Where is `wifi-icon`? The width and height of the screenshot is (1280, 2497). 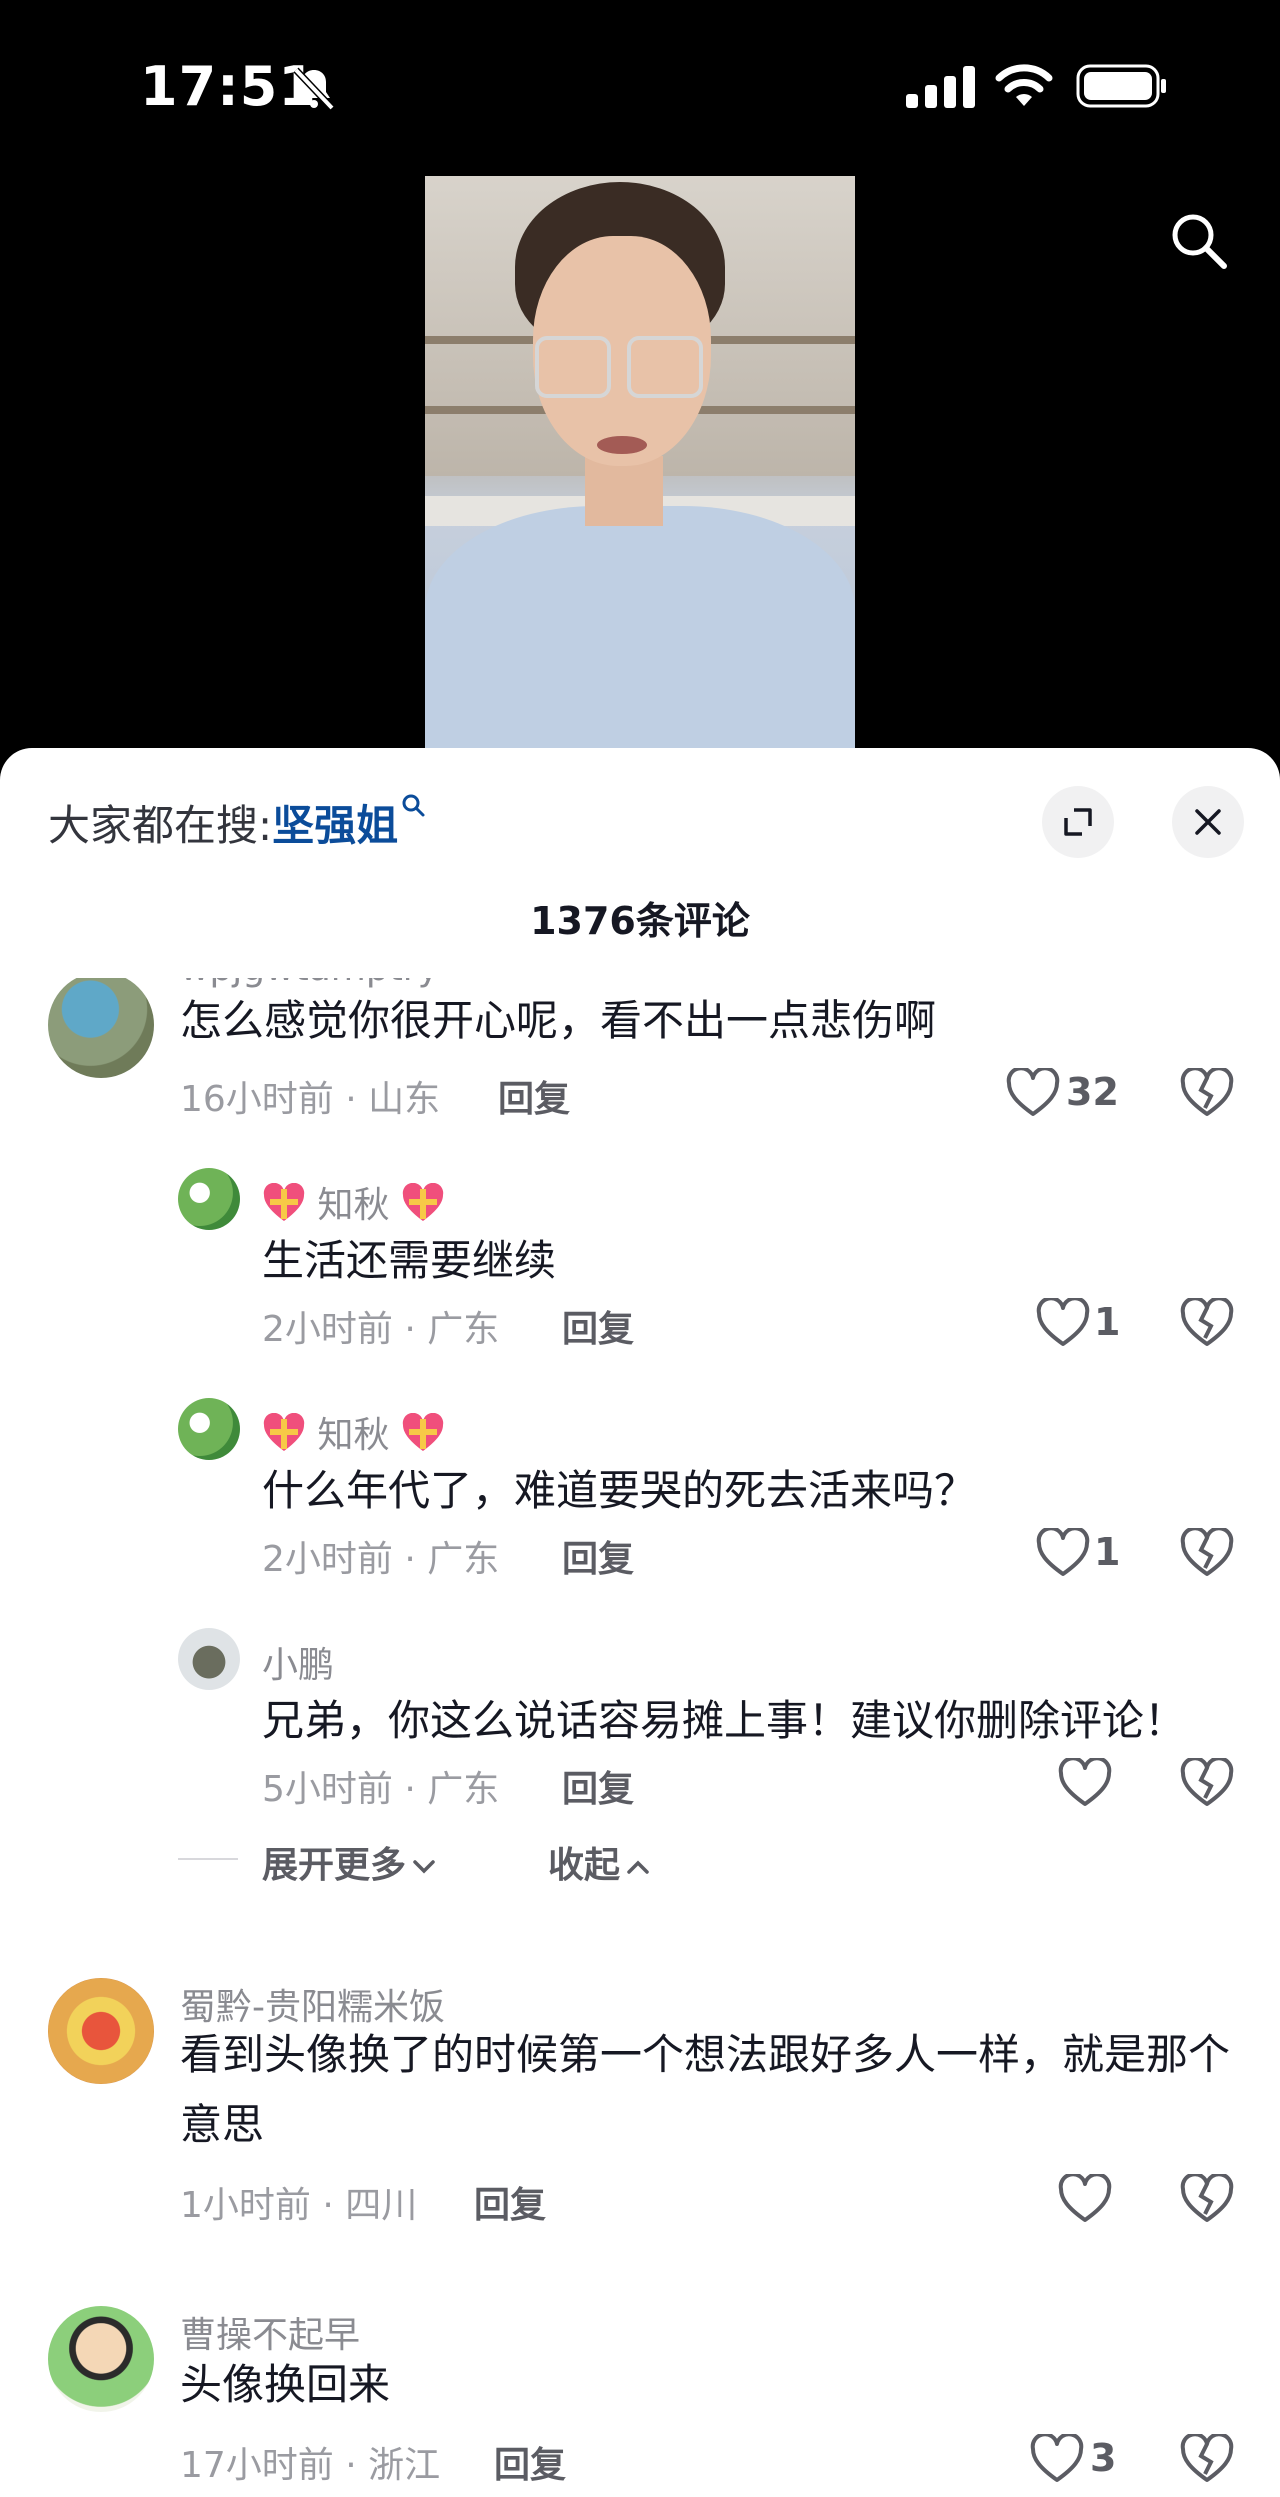 wifi-icon is located at coordinates (1024, 85).